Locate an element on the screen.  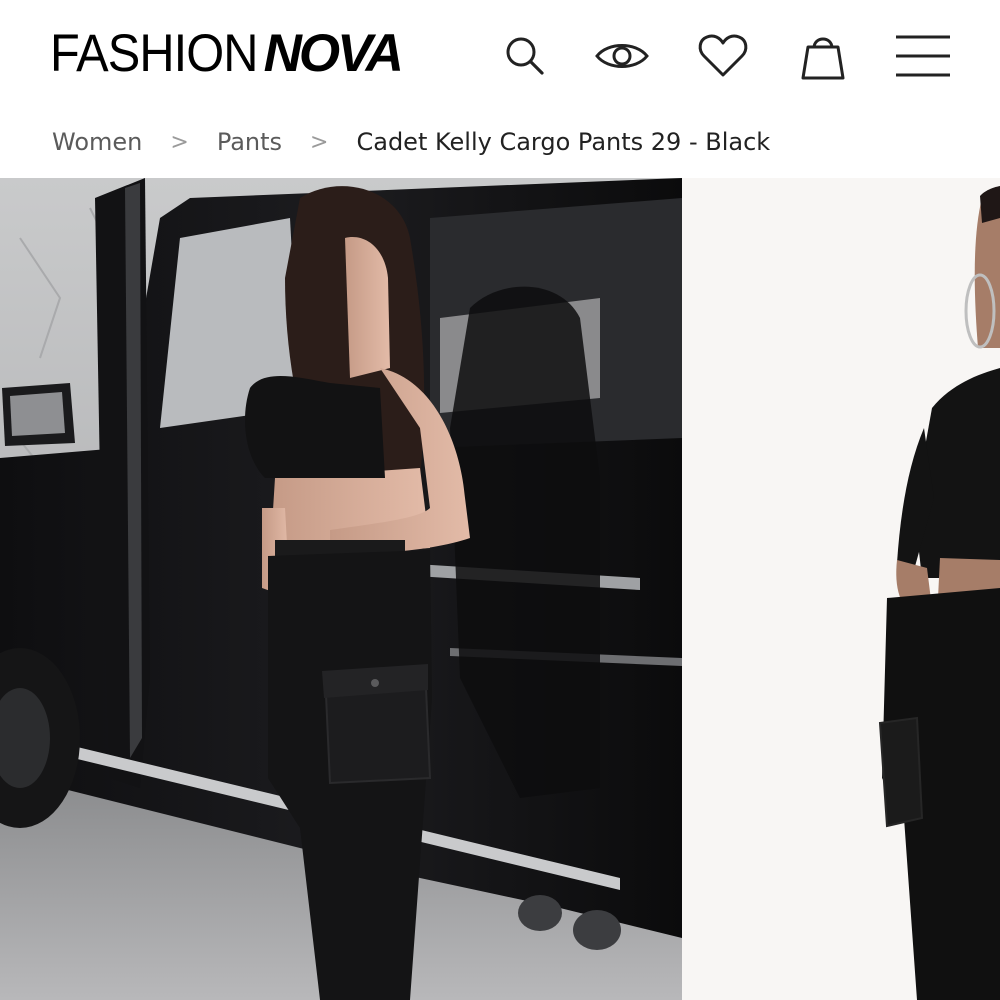
site-header: FASHION NOVA is located at coordinates (500, 57).